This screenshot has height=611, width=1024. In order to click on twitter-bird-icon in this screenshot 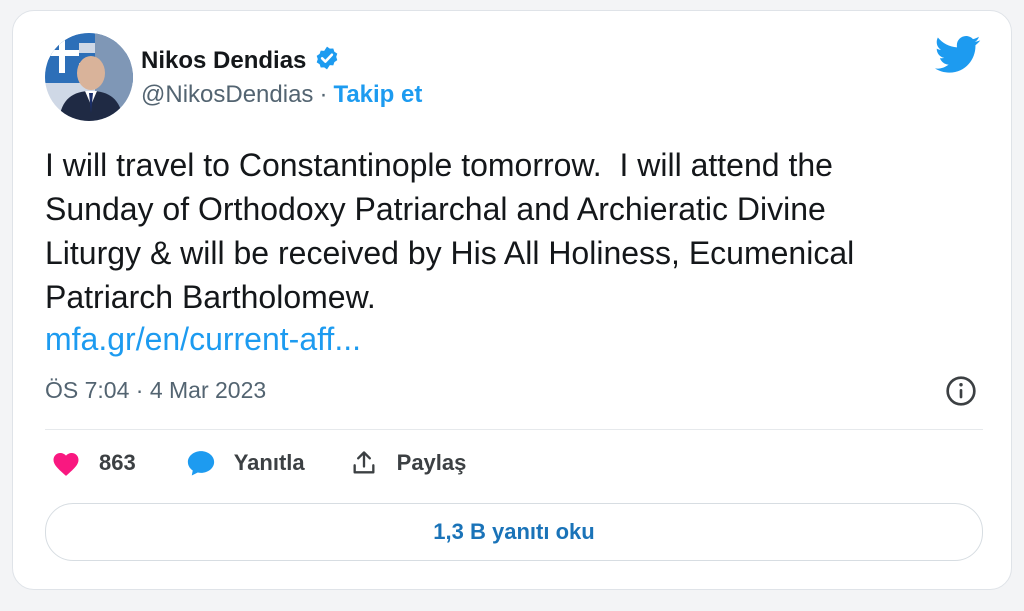, I will do `click(958, 55)`.